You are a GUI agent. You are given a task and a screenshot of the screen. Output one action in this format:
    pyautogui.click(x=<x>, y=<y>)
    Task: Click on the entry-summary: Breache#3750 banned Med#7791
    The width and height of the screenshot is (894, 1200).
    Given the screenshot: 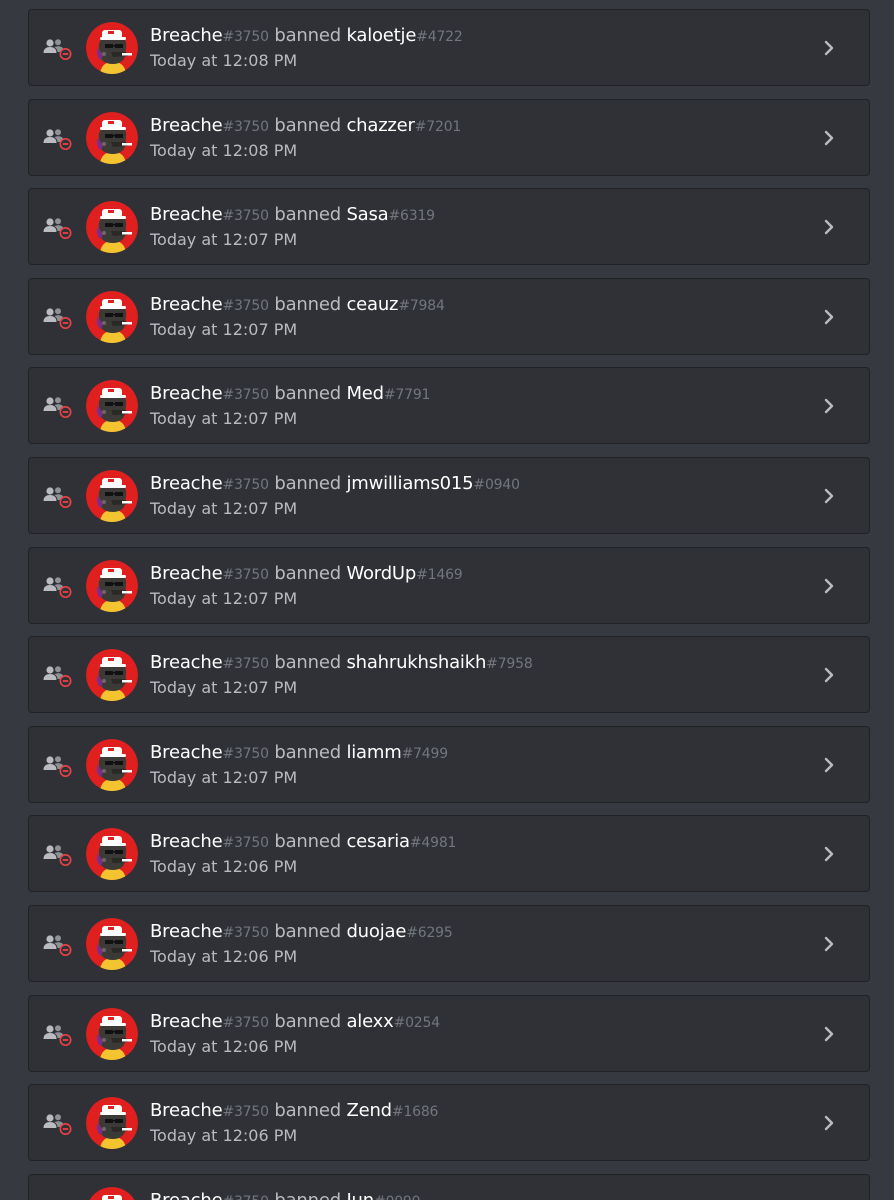 What is the action you would take?
    pyautogui.click(x=290, y=394)
    